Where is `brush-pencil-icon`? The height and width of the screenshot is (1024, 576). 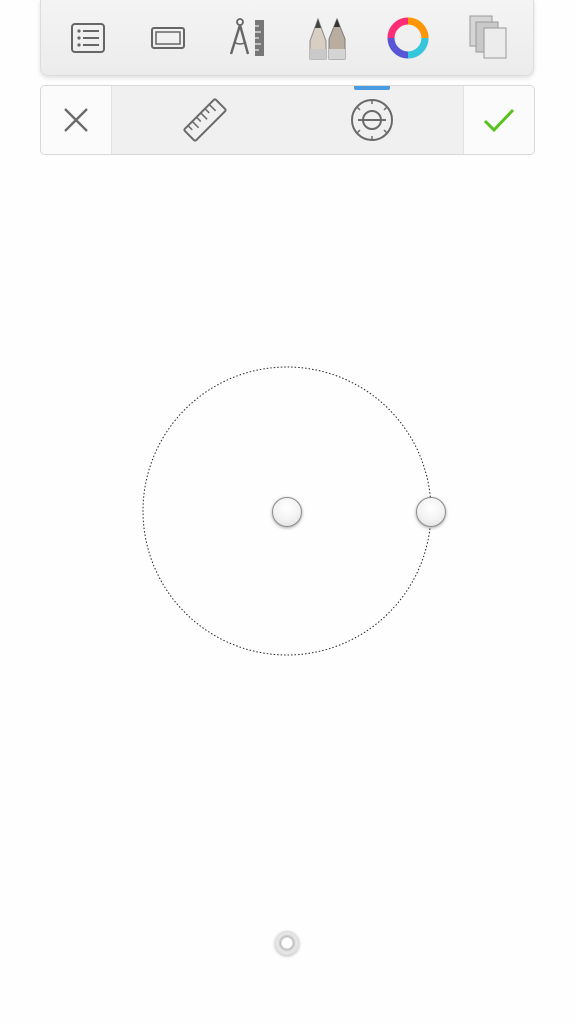 brush-pencil-icon is located at coordinates (327, 38).